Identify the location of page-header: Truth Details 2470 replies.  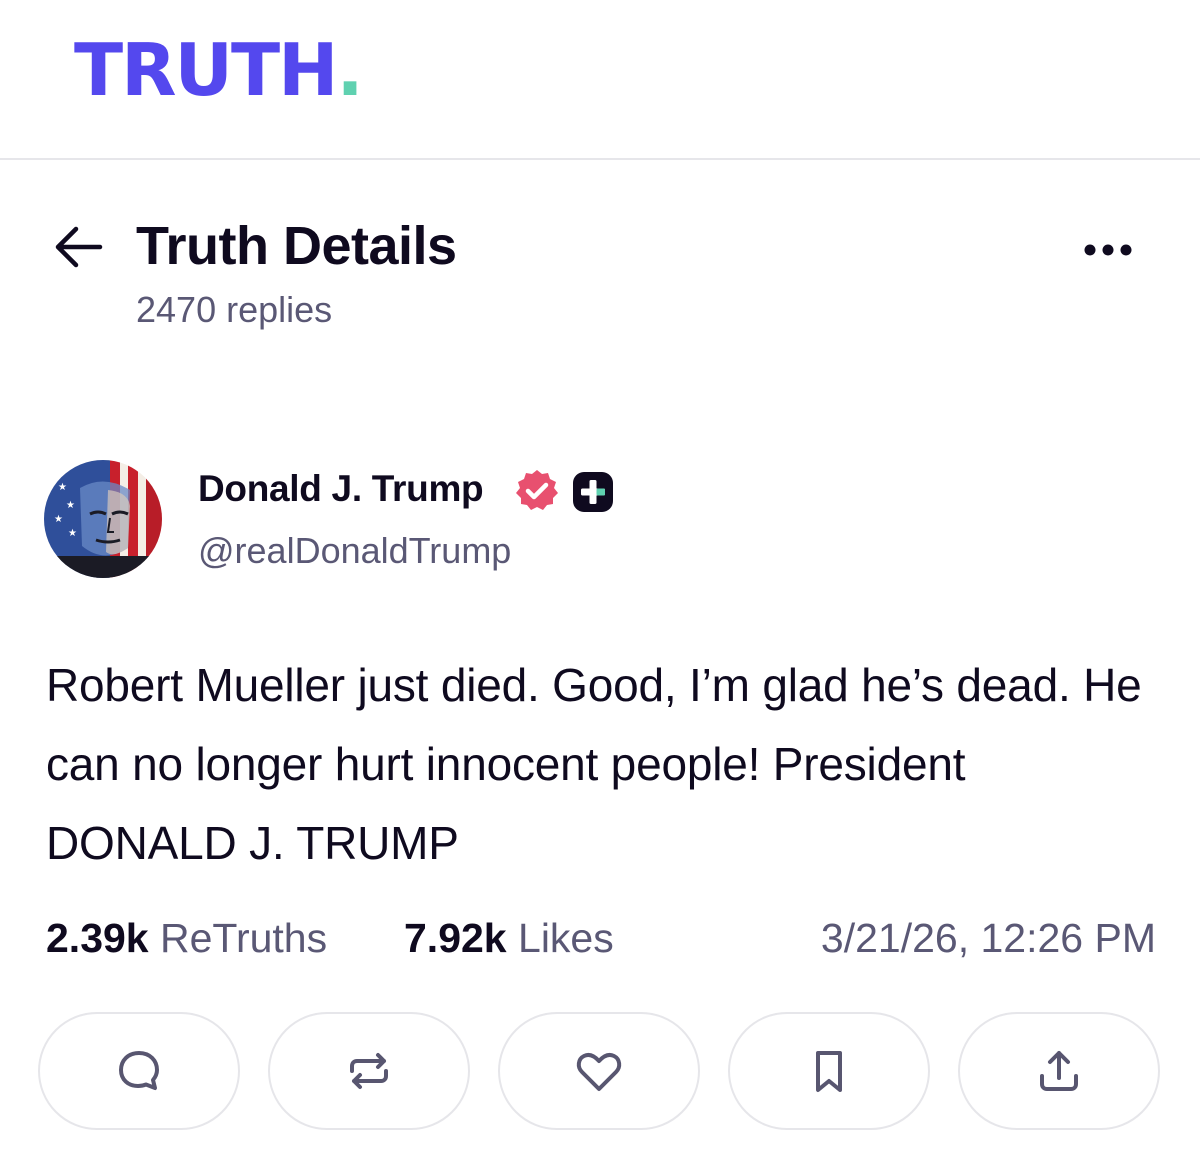
(600, 275).